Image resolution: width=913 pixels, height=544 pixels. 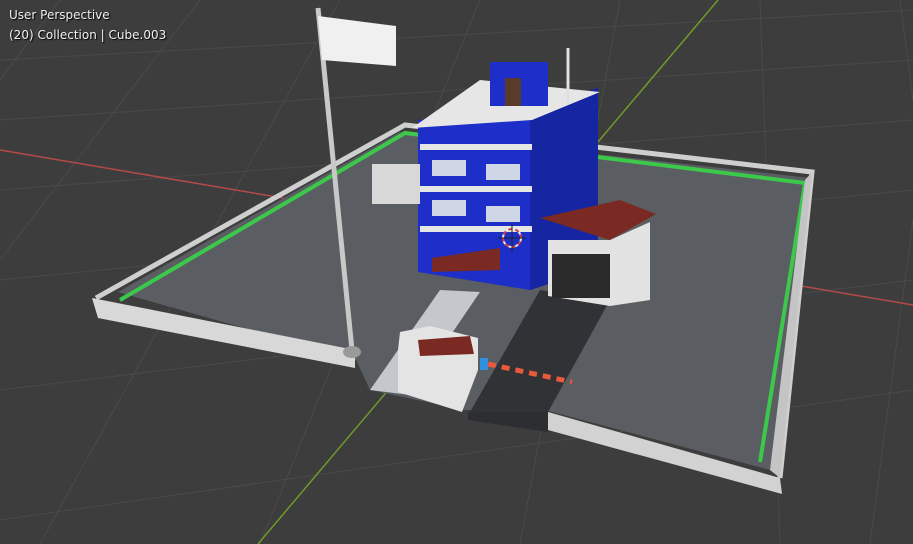 I want to click on garage, so click(x=598, y=253).